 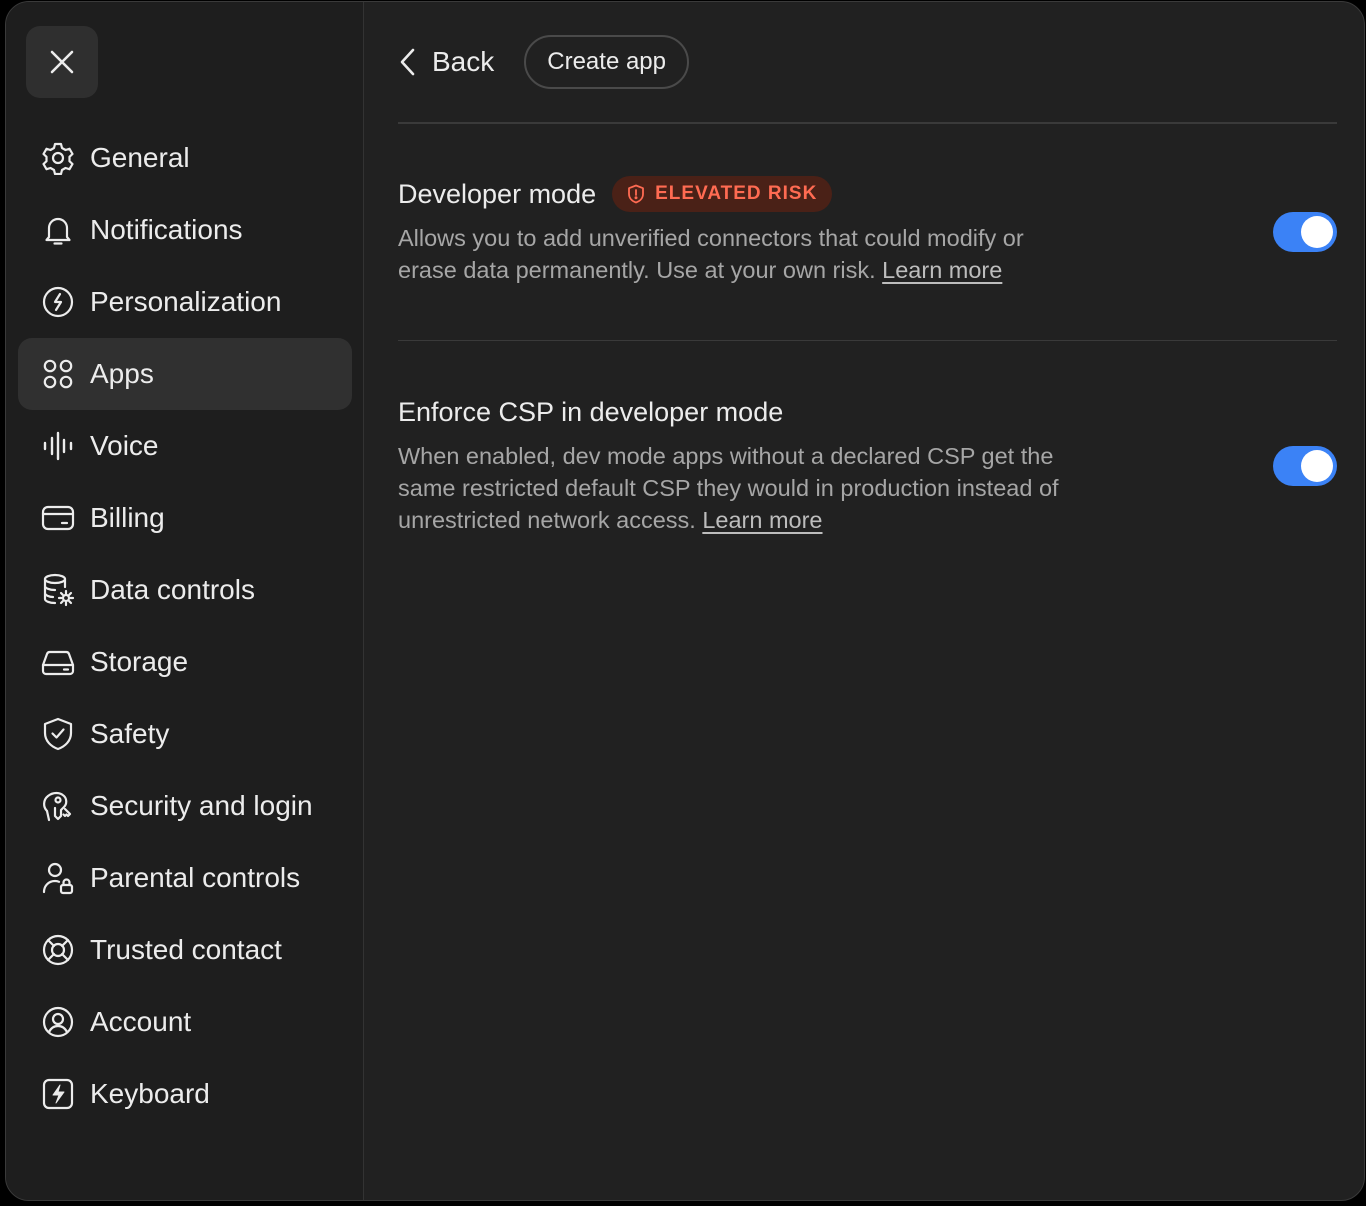 I want to click on sidebar-item-label: Personalization, so click(x=186, y=301).